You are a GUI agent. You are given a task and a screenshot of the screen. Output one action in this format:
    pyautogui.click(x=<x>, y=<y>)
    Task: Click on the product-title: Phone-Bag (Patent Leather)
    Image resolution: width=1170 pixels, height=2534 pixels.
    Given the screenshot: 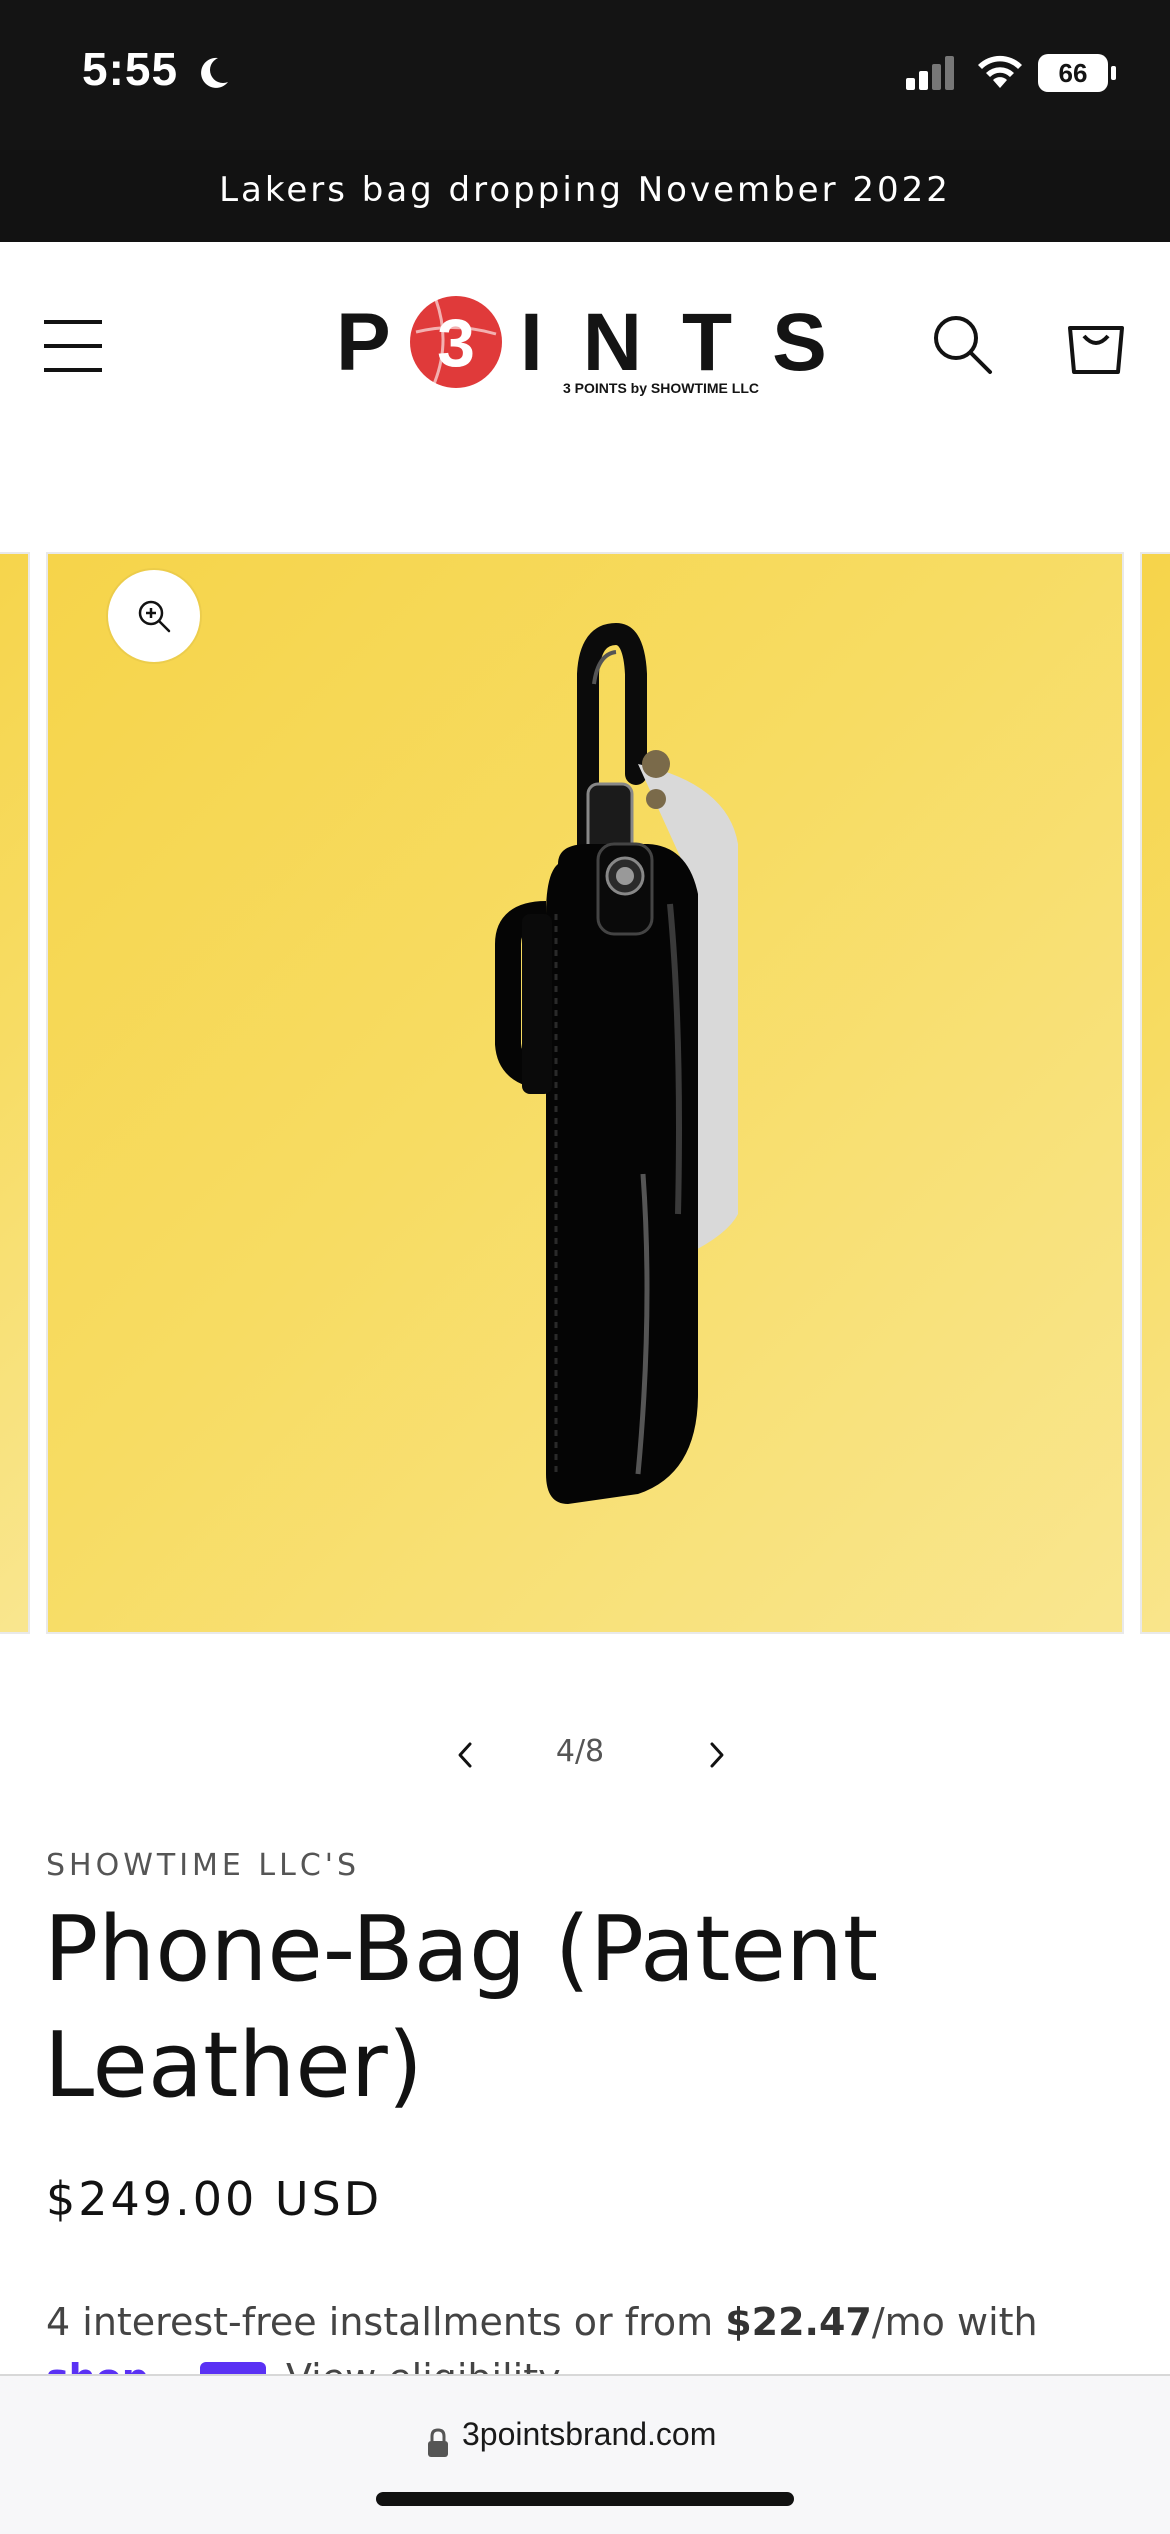 What is the action you would take?
    pyautogui.click(x=461, y=2007)
    